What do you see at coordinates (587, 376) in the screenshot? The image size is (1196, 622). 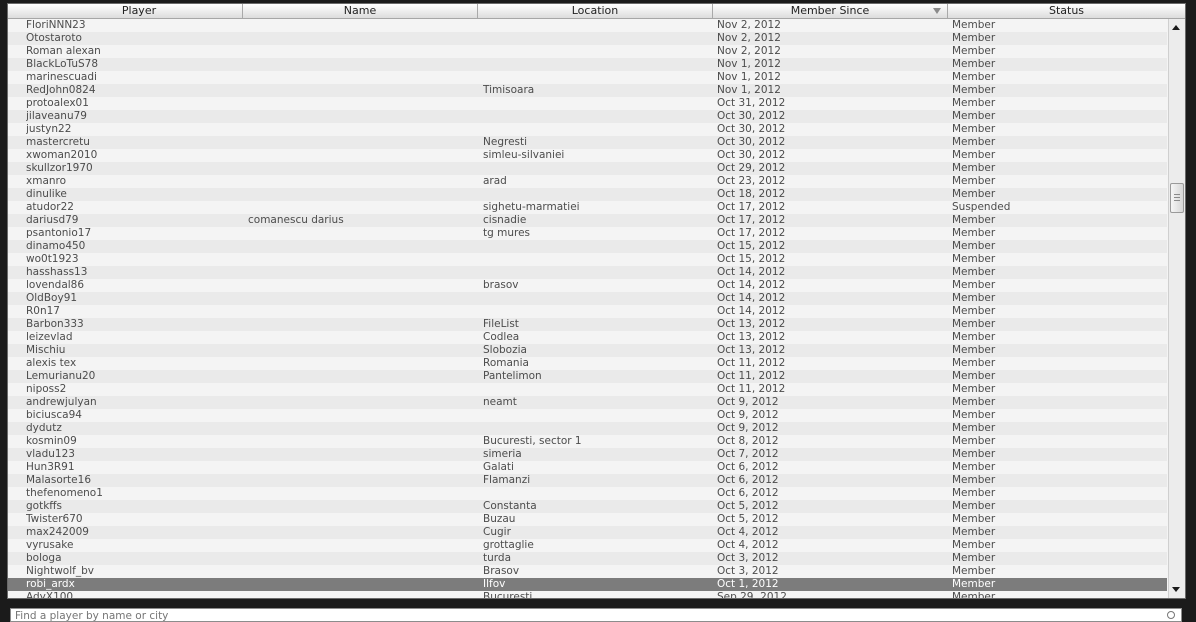 I see `table-row: Lemurianu20 Pantelimon Oct 11, 2012 Member` at bounding box center [587, 376].